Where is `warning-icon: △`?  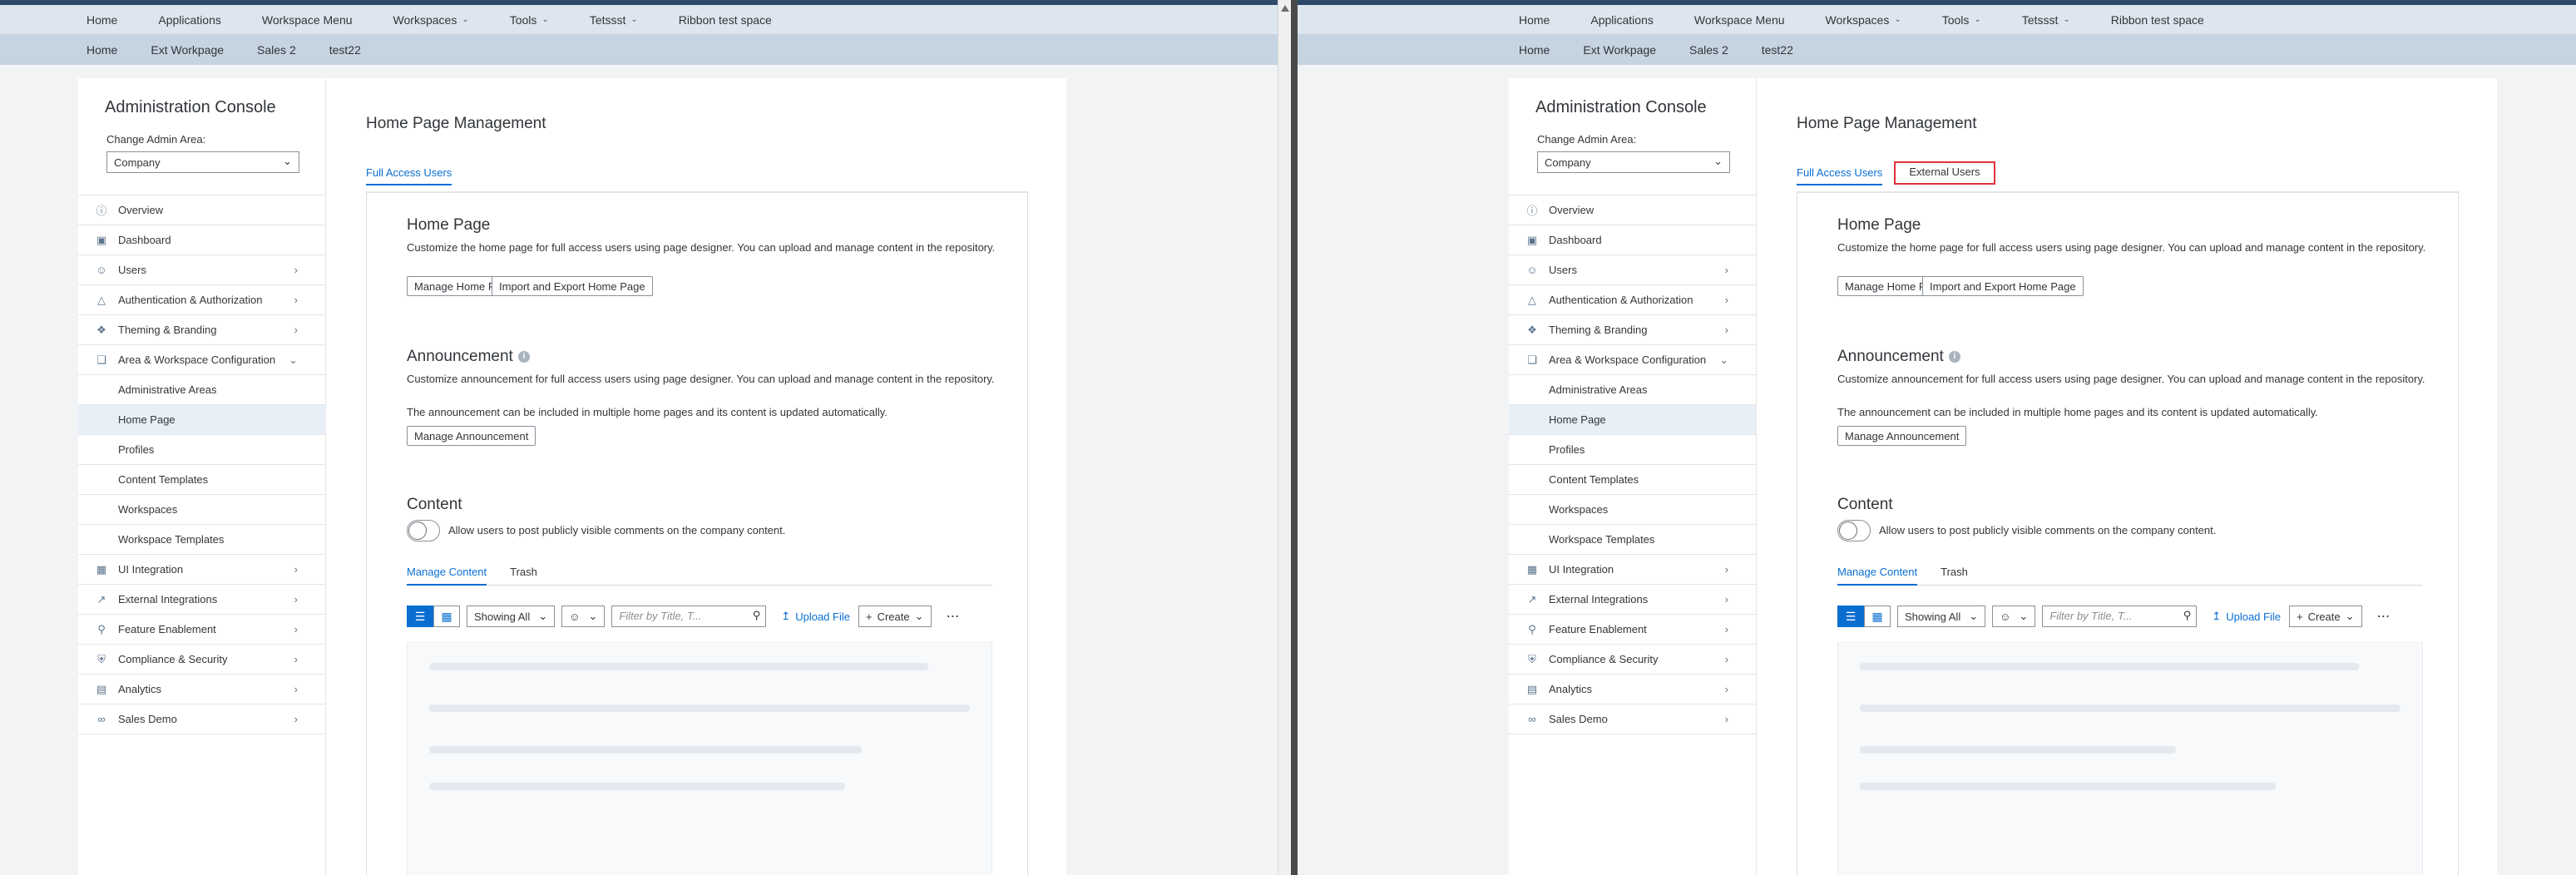 warning-icon: △ is located at coordinates (1532, 299).